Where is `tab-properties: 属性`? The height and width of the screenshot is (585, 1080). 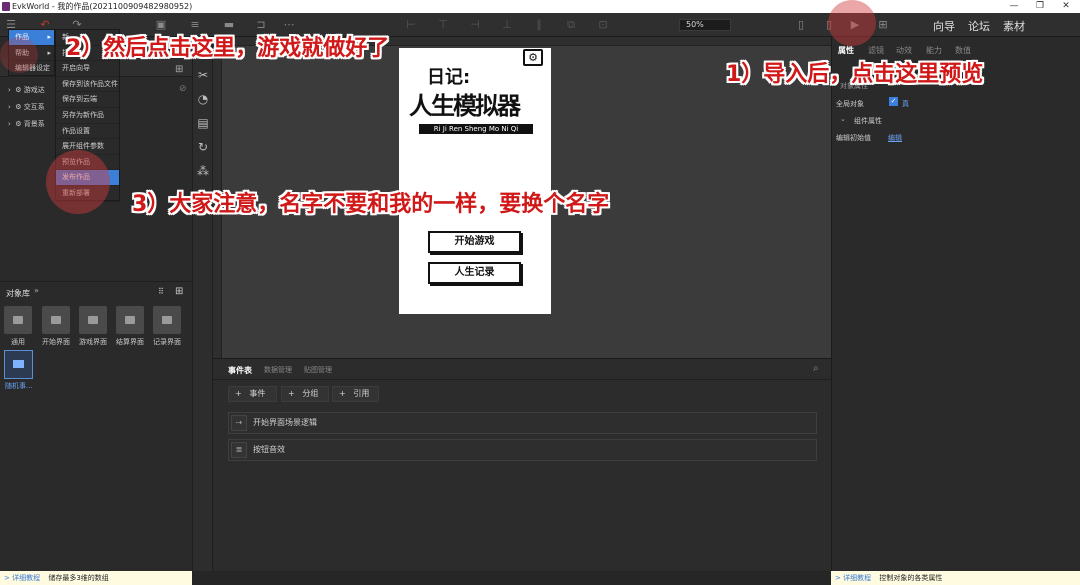 tab-properties: 属性 is located at coordinates (846, 50).